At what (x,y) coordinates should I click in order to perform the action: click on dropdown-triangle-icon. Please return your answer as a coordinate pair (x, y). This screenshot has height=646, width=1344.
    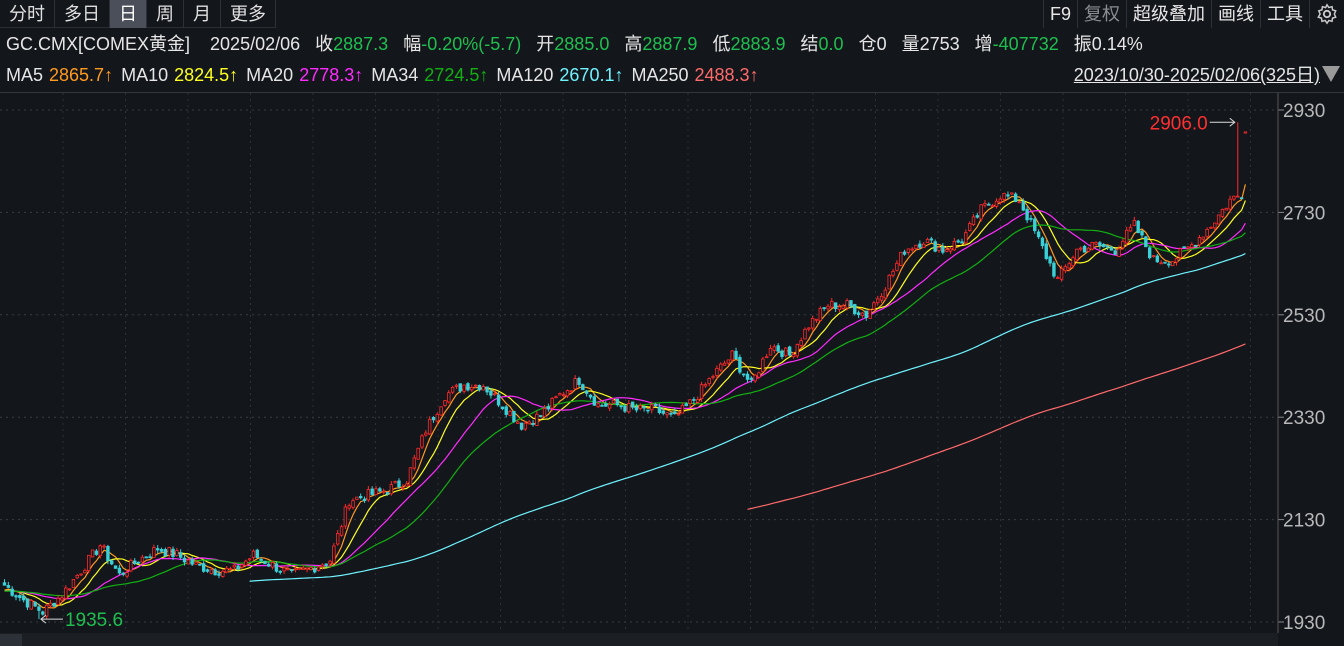
    Looking at the image, I should click on (1331, 74).